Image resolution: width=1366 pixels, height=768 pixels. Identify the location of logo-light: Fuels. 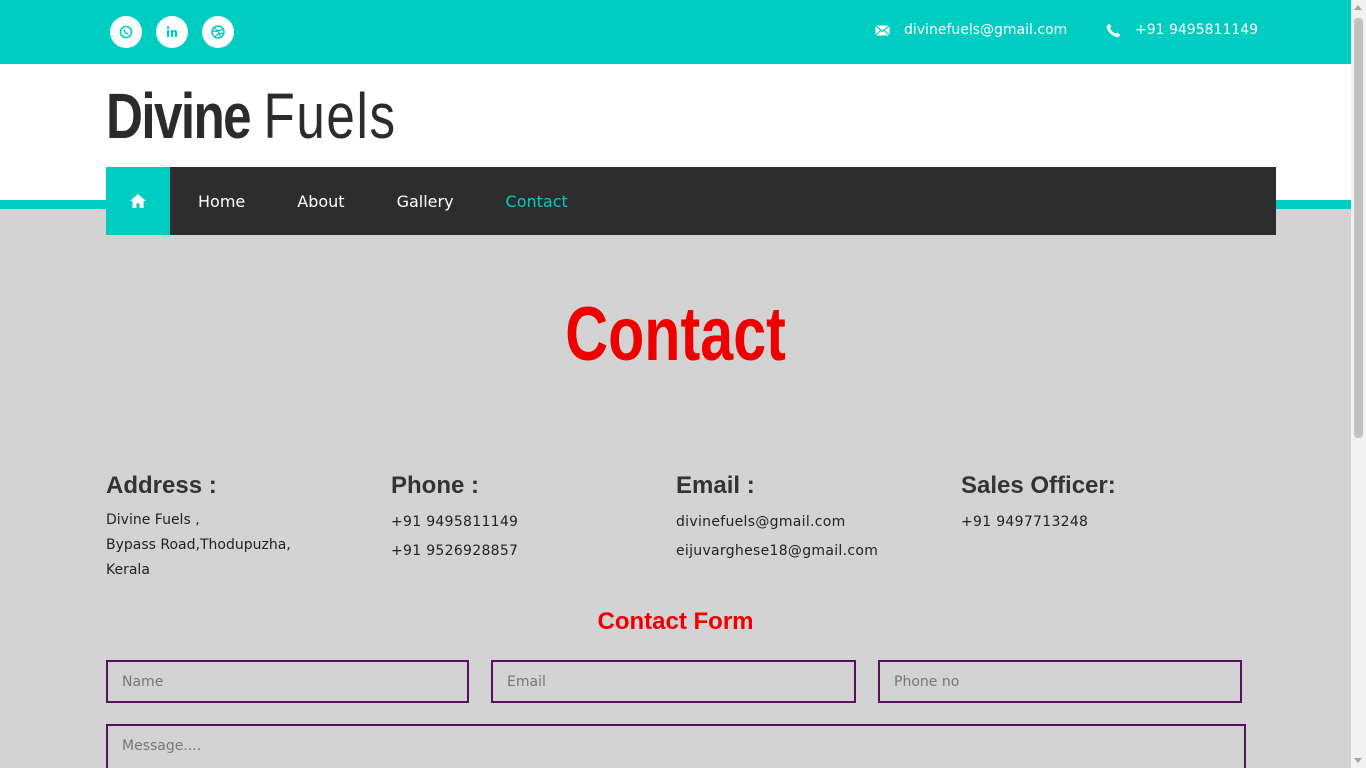
(330, 116).